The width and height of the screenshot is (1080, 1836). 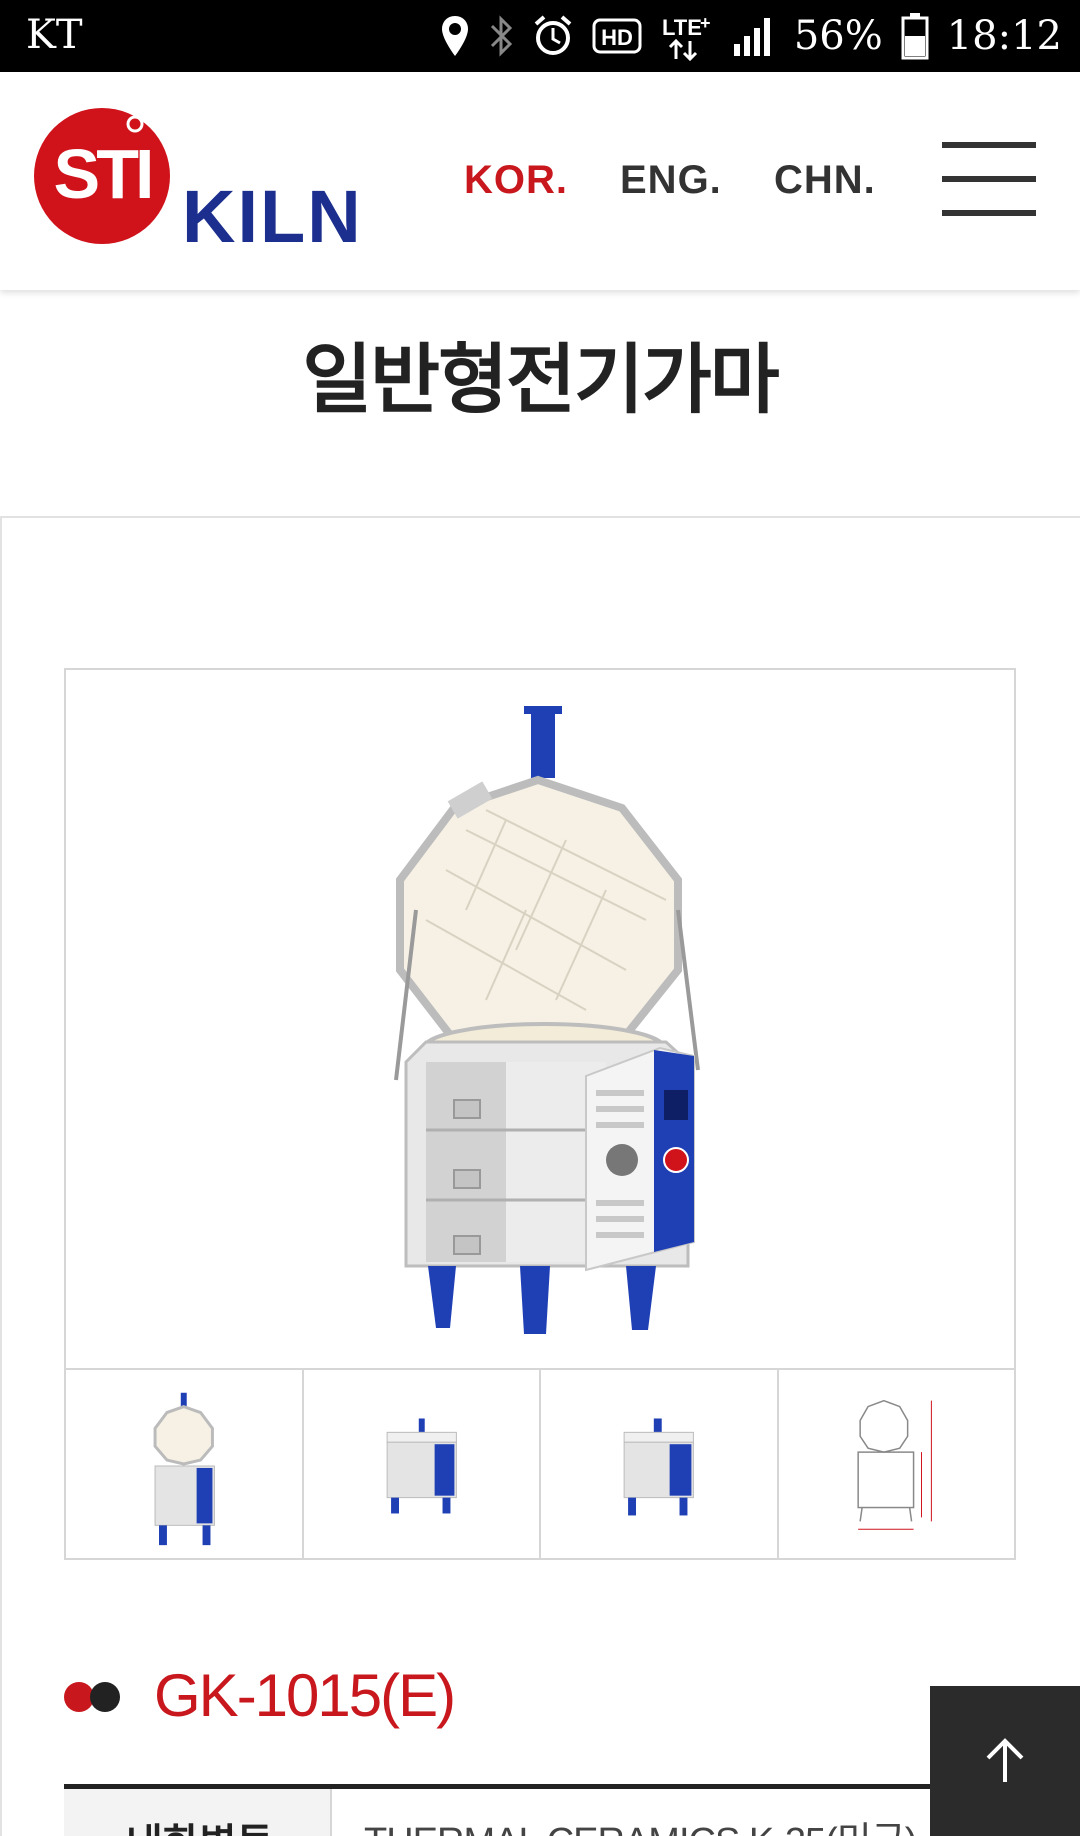 What do you see at coordinates (682, 27) in the screenshot?
I see `svg-text: LTE` at bounding box center [682, 27].